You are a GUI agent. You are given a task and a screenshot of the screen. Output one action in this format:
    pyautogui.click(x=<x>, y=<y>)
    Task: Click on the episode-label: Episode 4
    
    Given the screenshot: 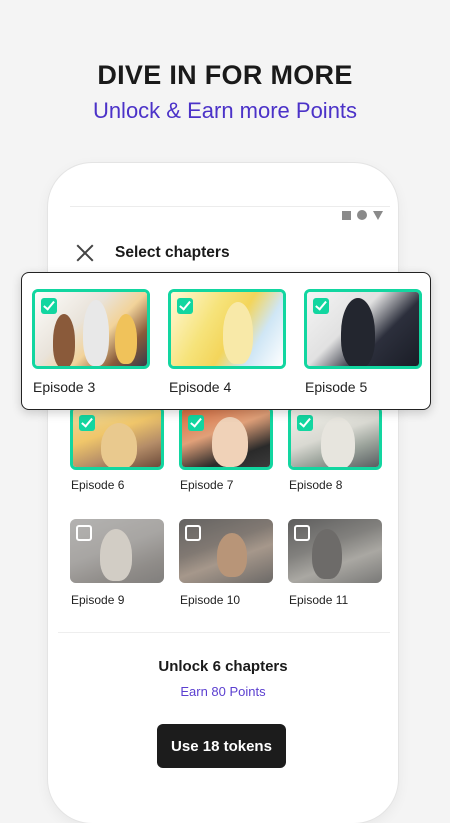 What is the action you would take?
    pyautogui.click(x=200, y=387)
    